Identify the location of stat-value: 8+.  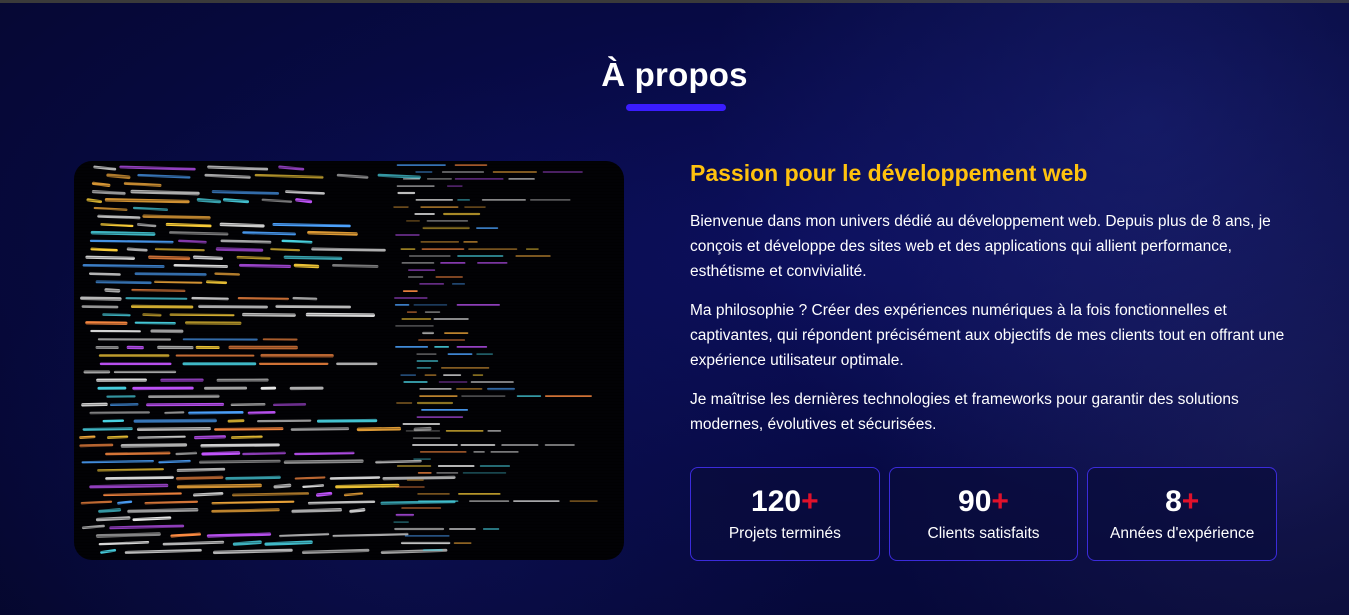
(1182, 501).